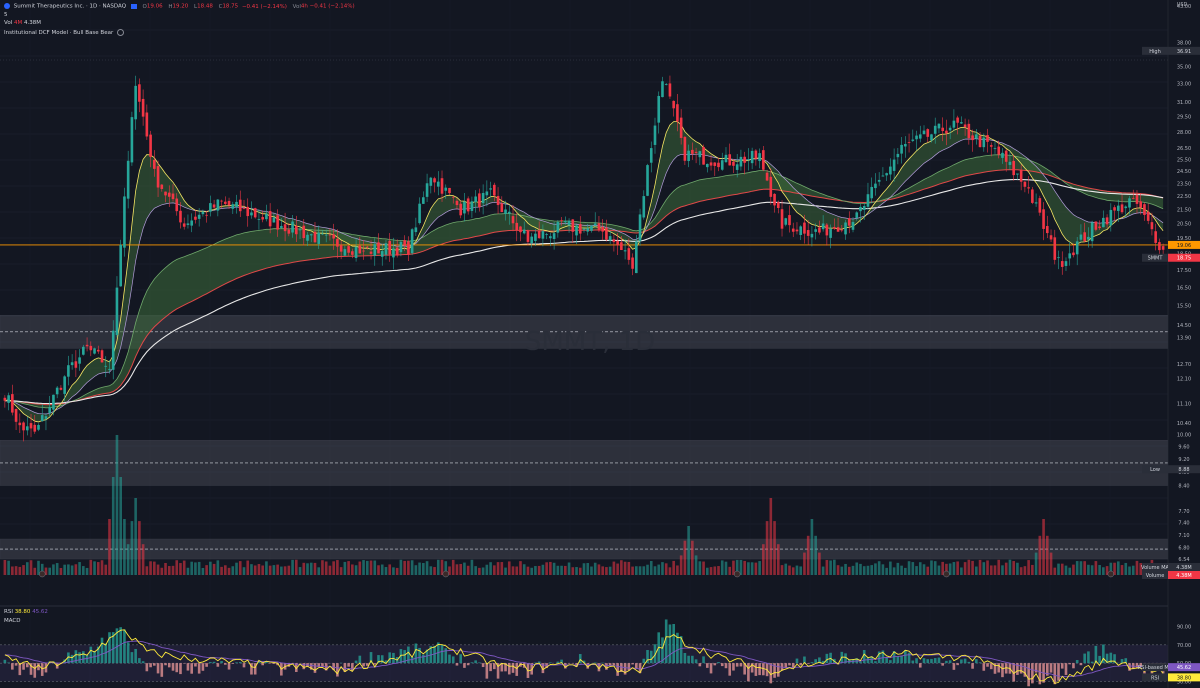 Image resolution: width=1200 pixels, height=688 pixels. What do you see at coordinates (120, 32) in the screenshot?
I see `settings-icon` at bounding box center [120, 32].